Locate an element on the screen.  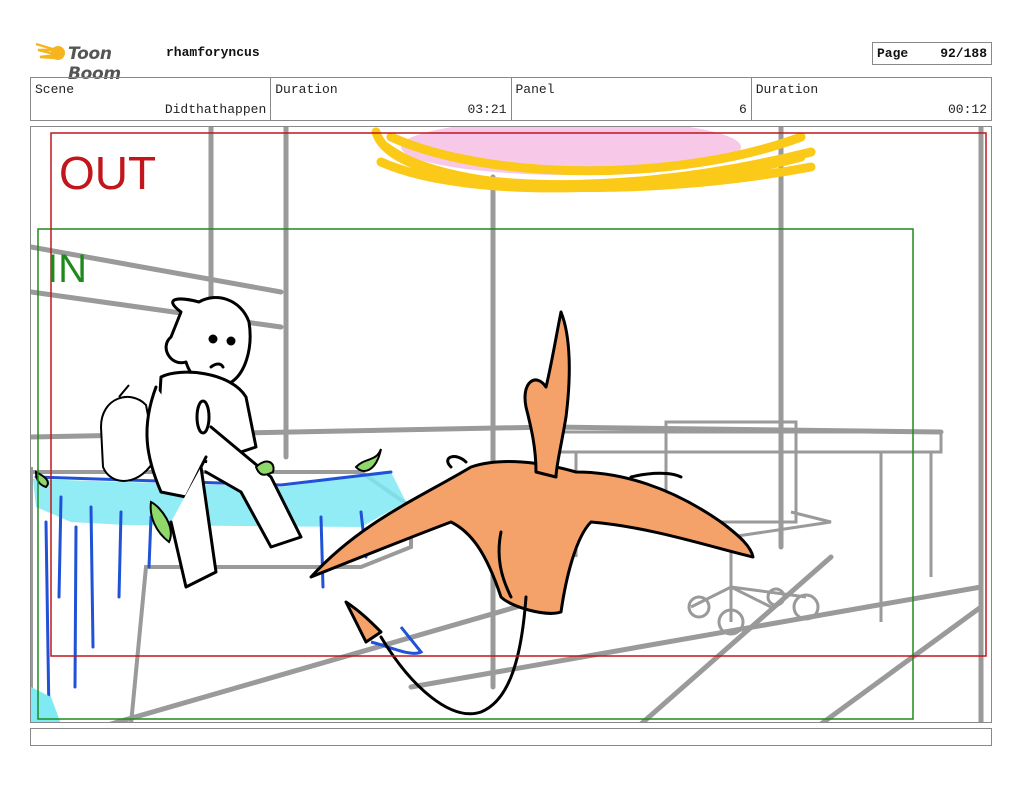
panel-duration-cell: Duration 00:12 is located at coordinates (871, 99).